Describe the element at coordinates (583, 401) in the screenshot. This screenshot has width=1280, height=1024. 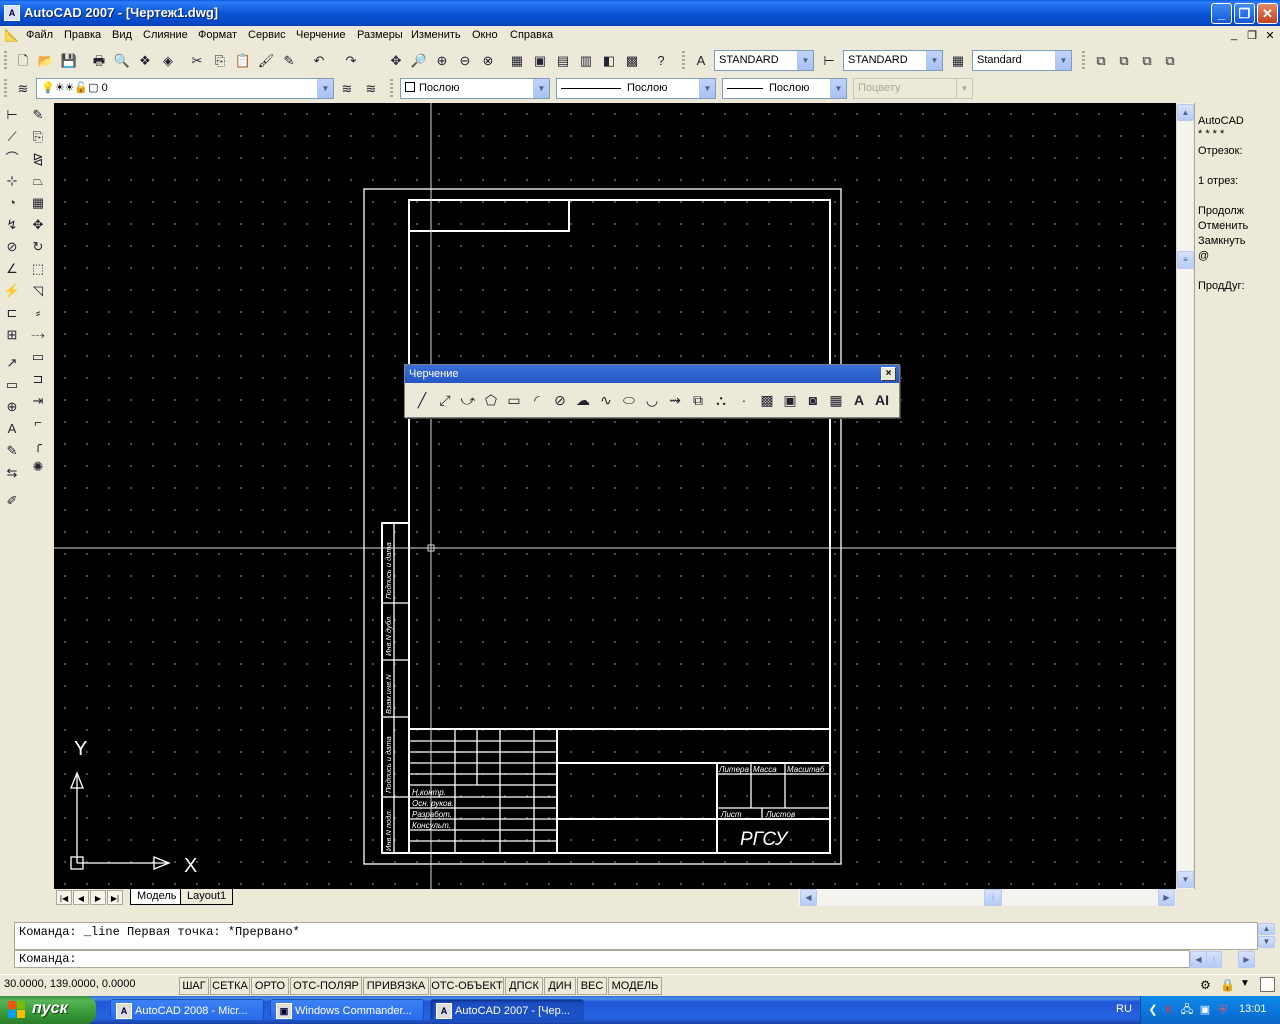
I see `revision-cloud-icon: ☁` at that location.